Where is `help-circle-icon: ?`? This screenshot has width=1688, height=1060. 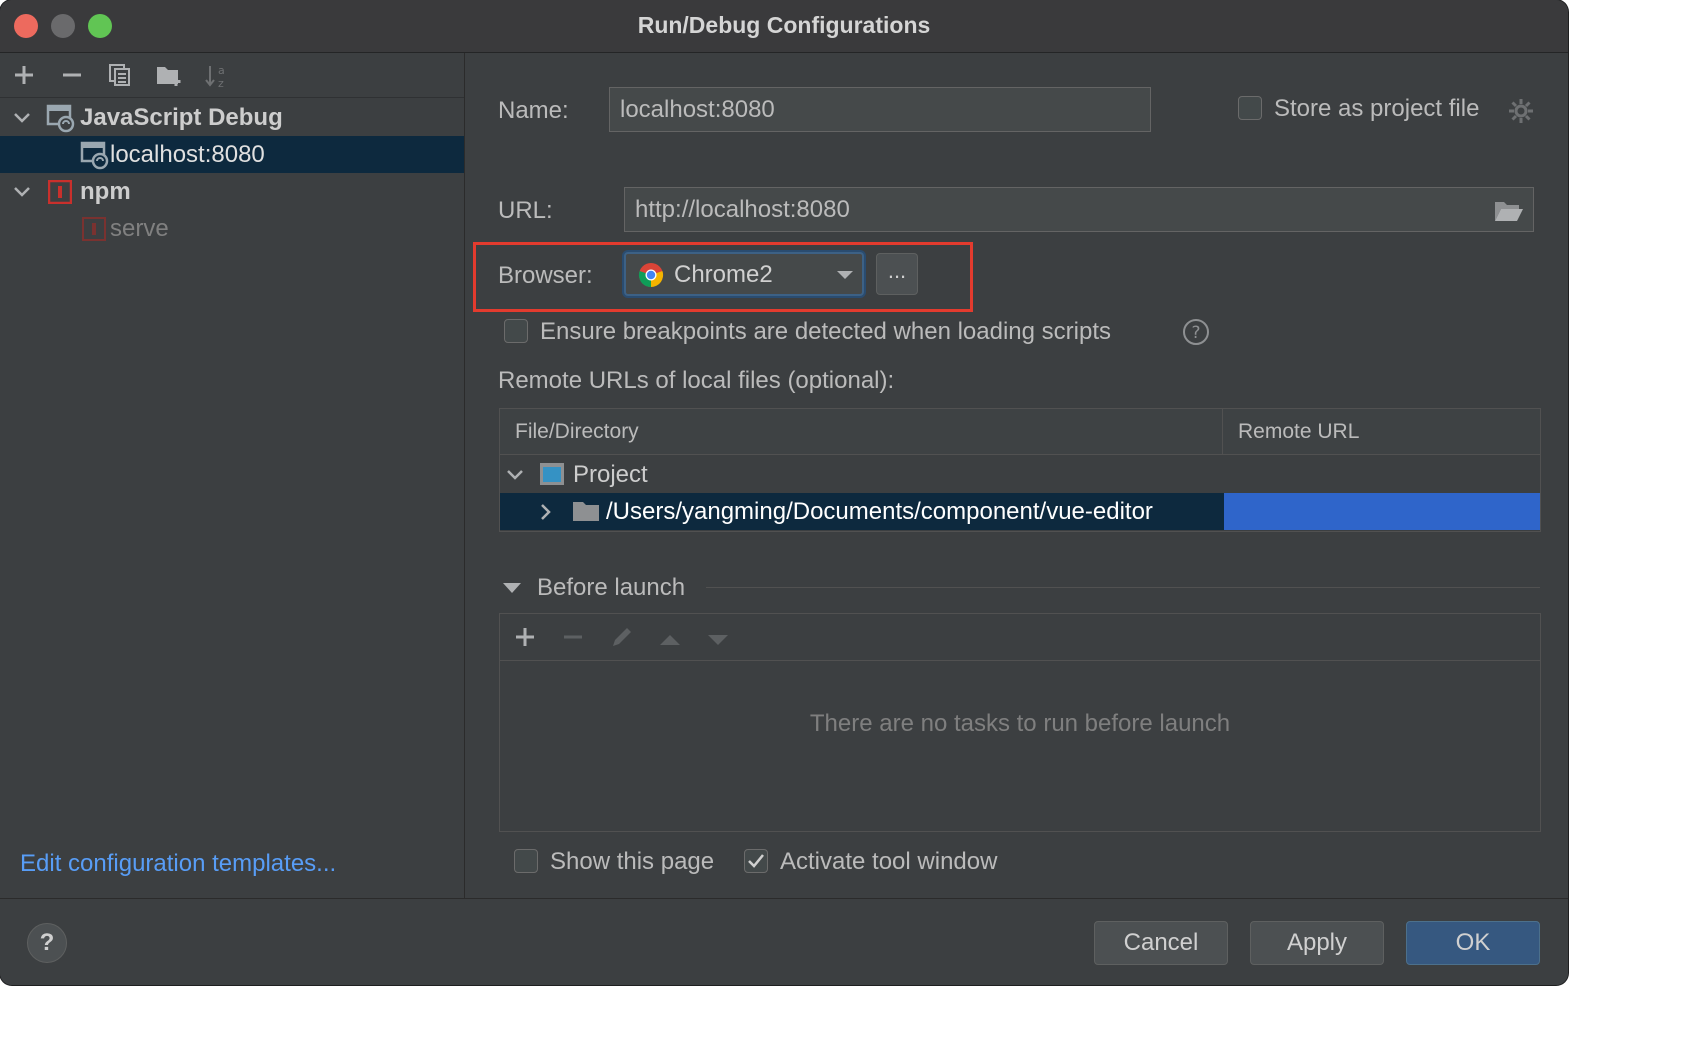 help-circle-icon: ? is located at coordinates (1196, 332).